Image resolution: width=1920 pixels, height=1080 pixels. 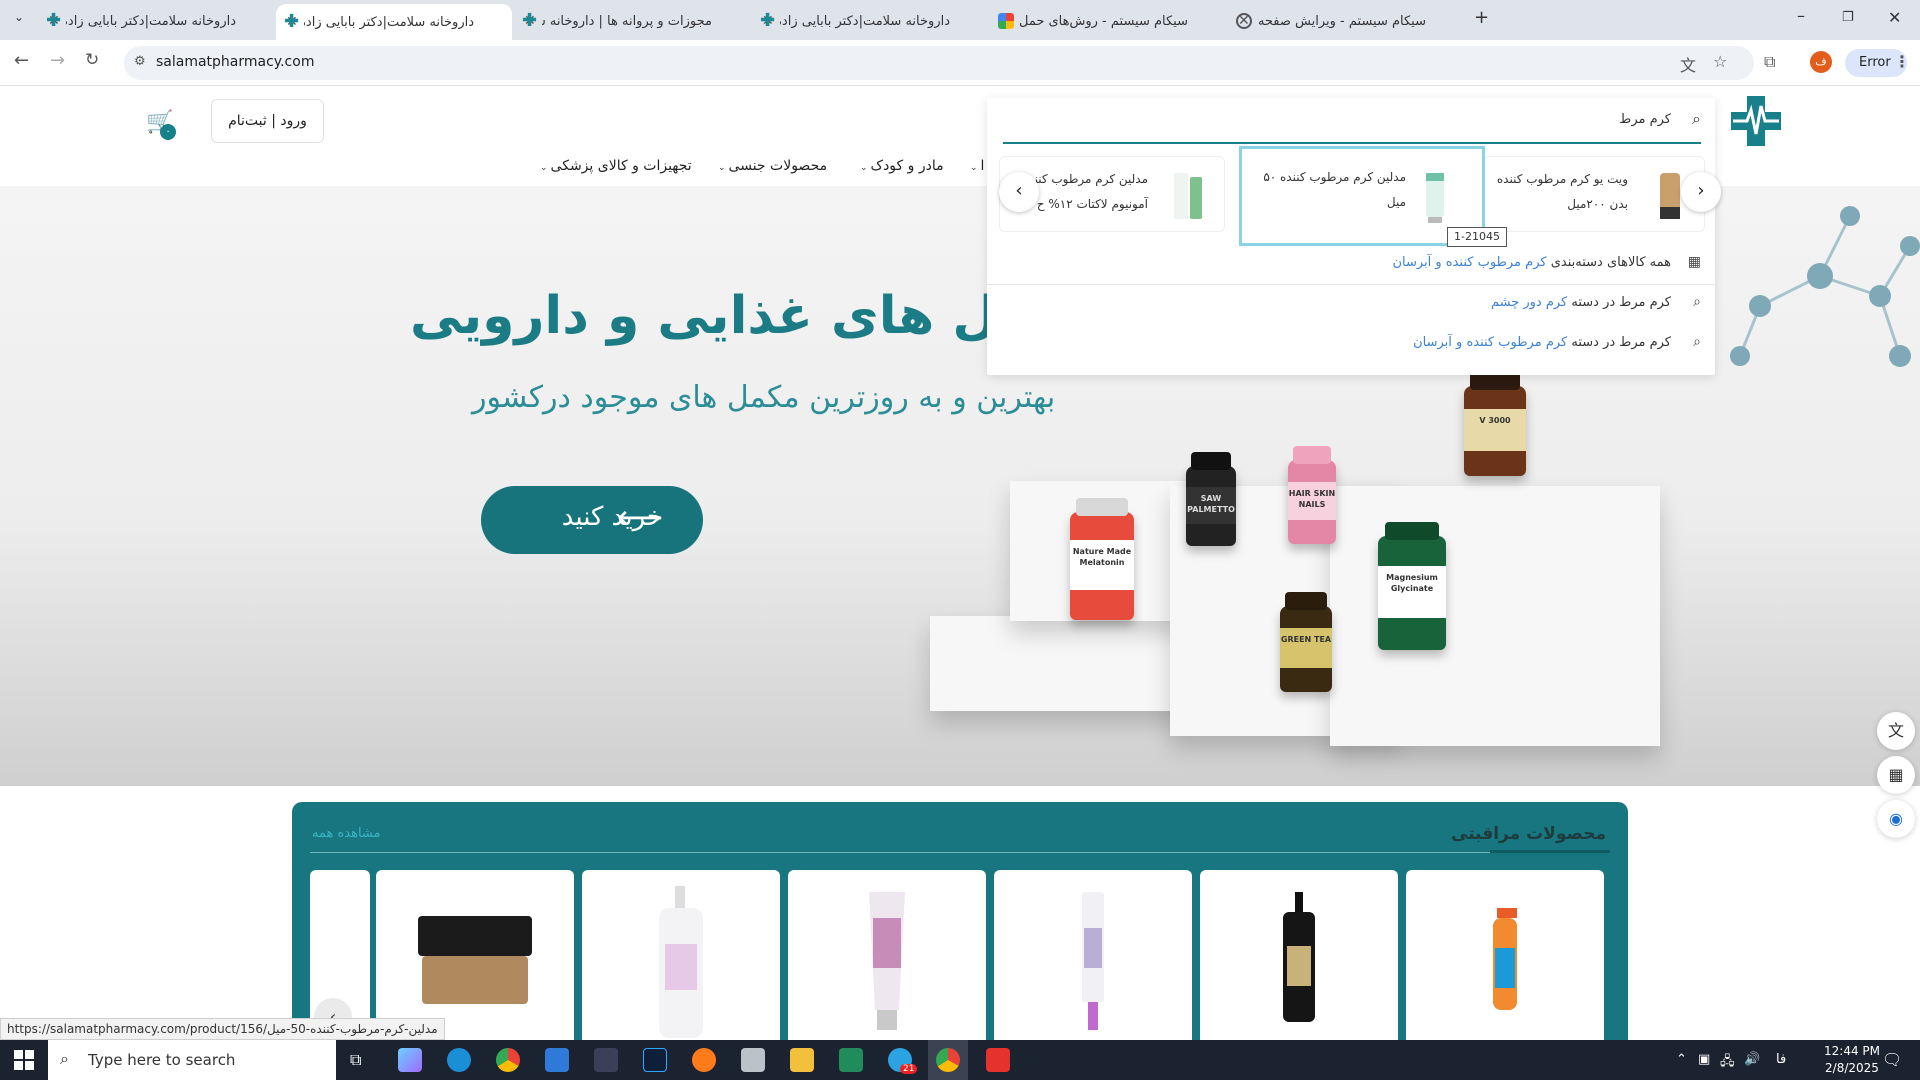 I want to click on address-bar: ⚙ salamatpharmacy.com, so click(x=939, y=63).